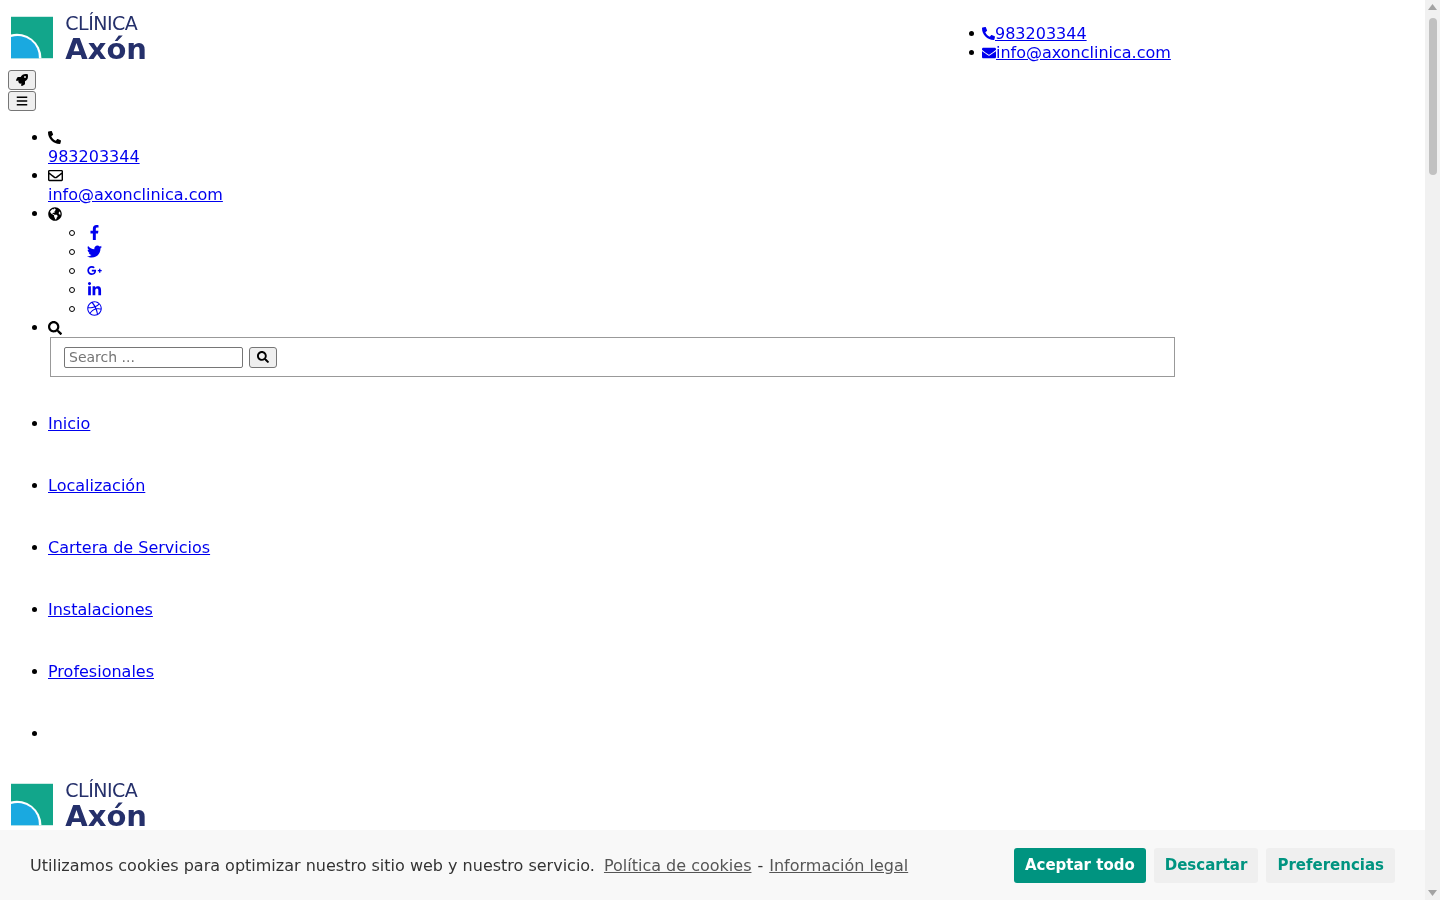 This screenshot has width=1440, height=900. Describe the element at coordinates (839, 865) in the screenshot. I see `legal-info-link: Información legal` at that location.